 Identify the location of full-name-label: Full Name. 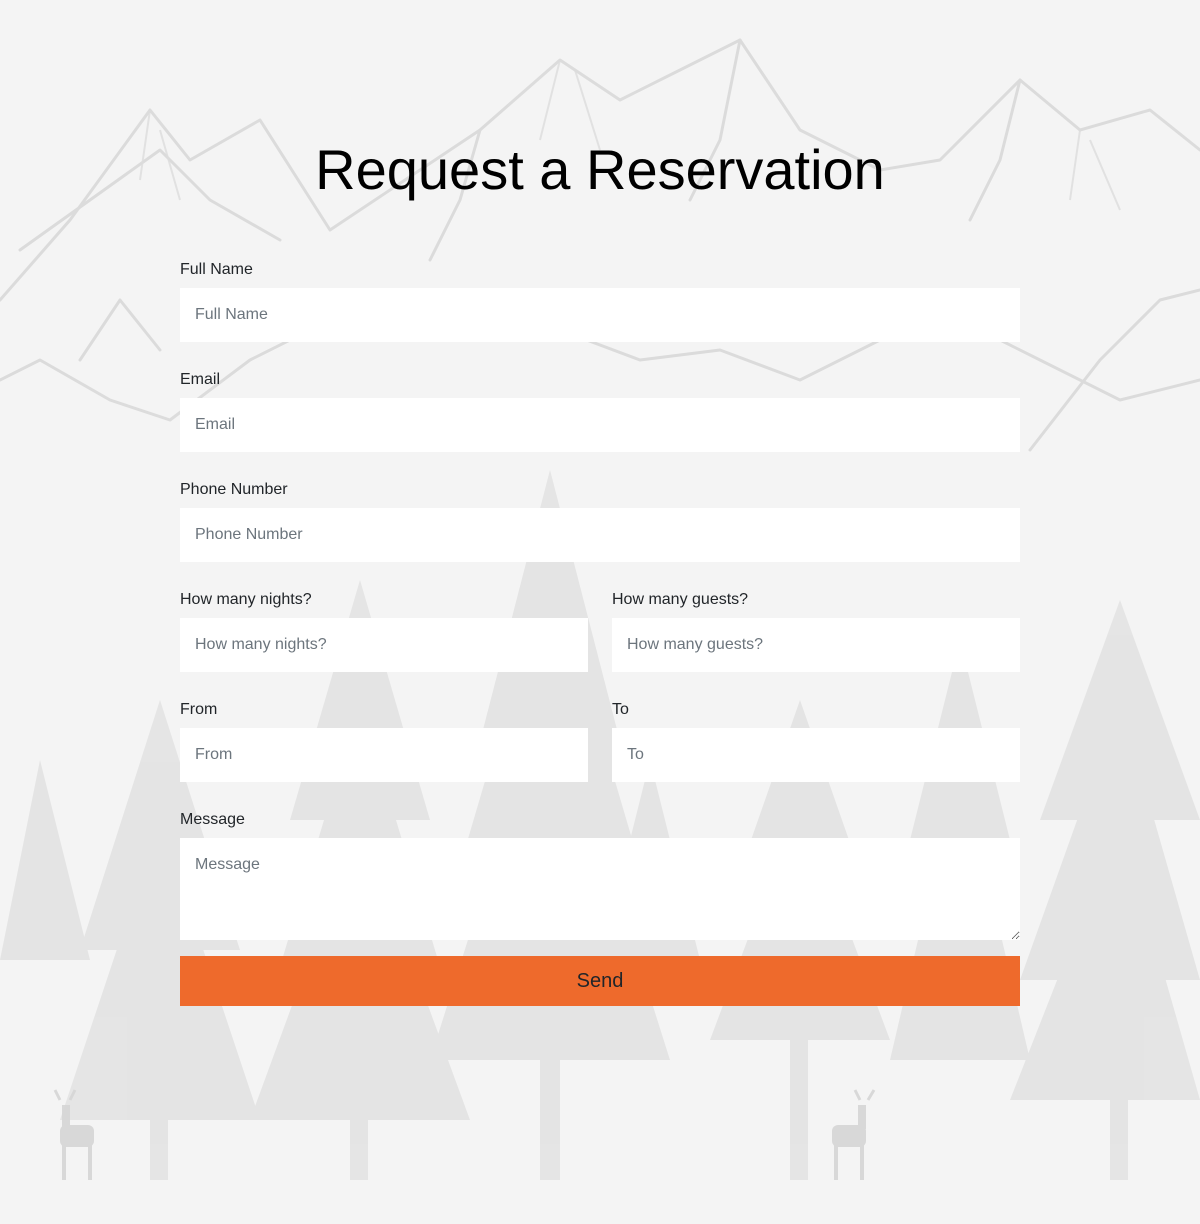
(216, 269).